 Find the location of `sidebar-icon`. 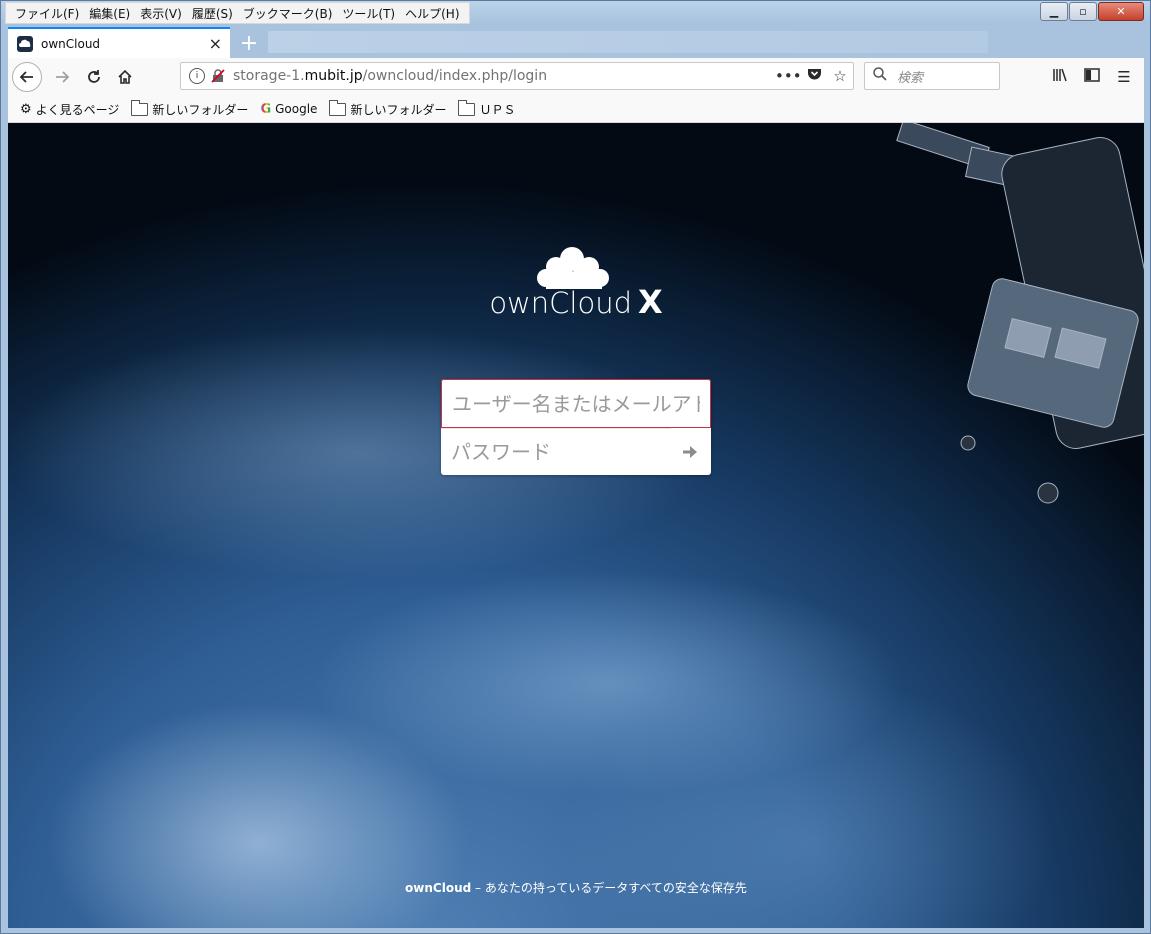

sidebar-icon is located at coordinates (1092, 77).